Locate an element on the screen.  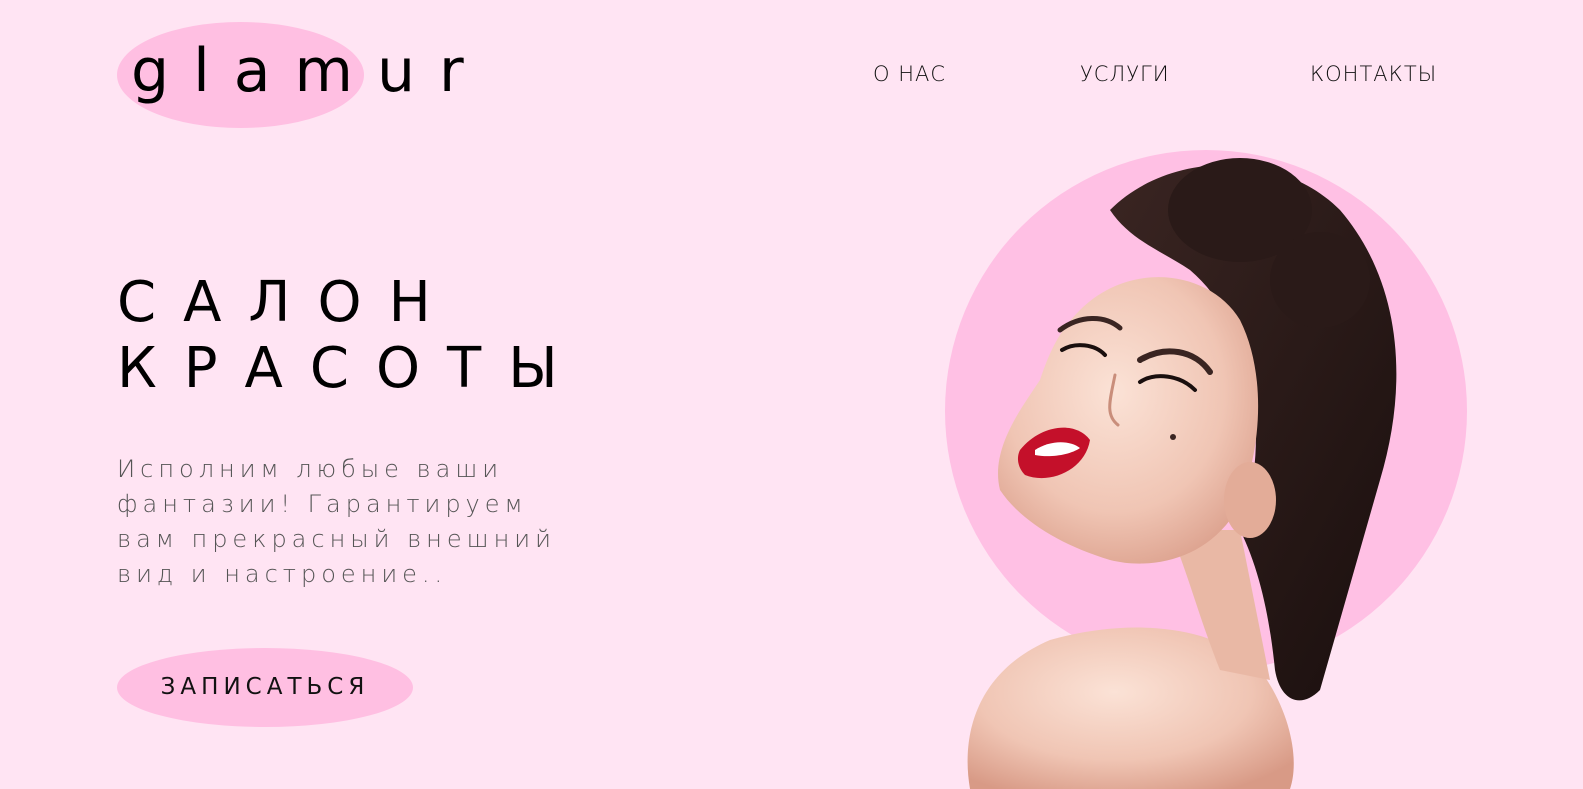
hero-title: САЛОН КРАСОТЫ is located at coordinates (351, 336).